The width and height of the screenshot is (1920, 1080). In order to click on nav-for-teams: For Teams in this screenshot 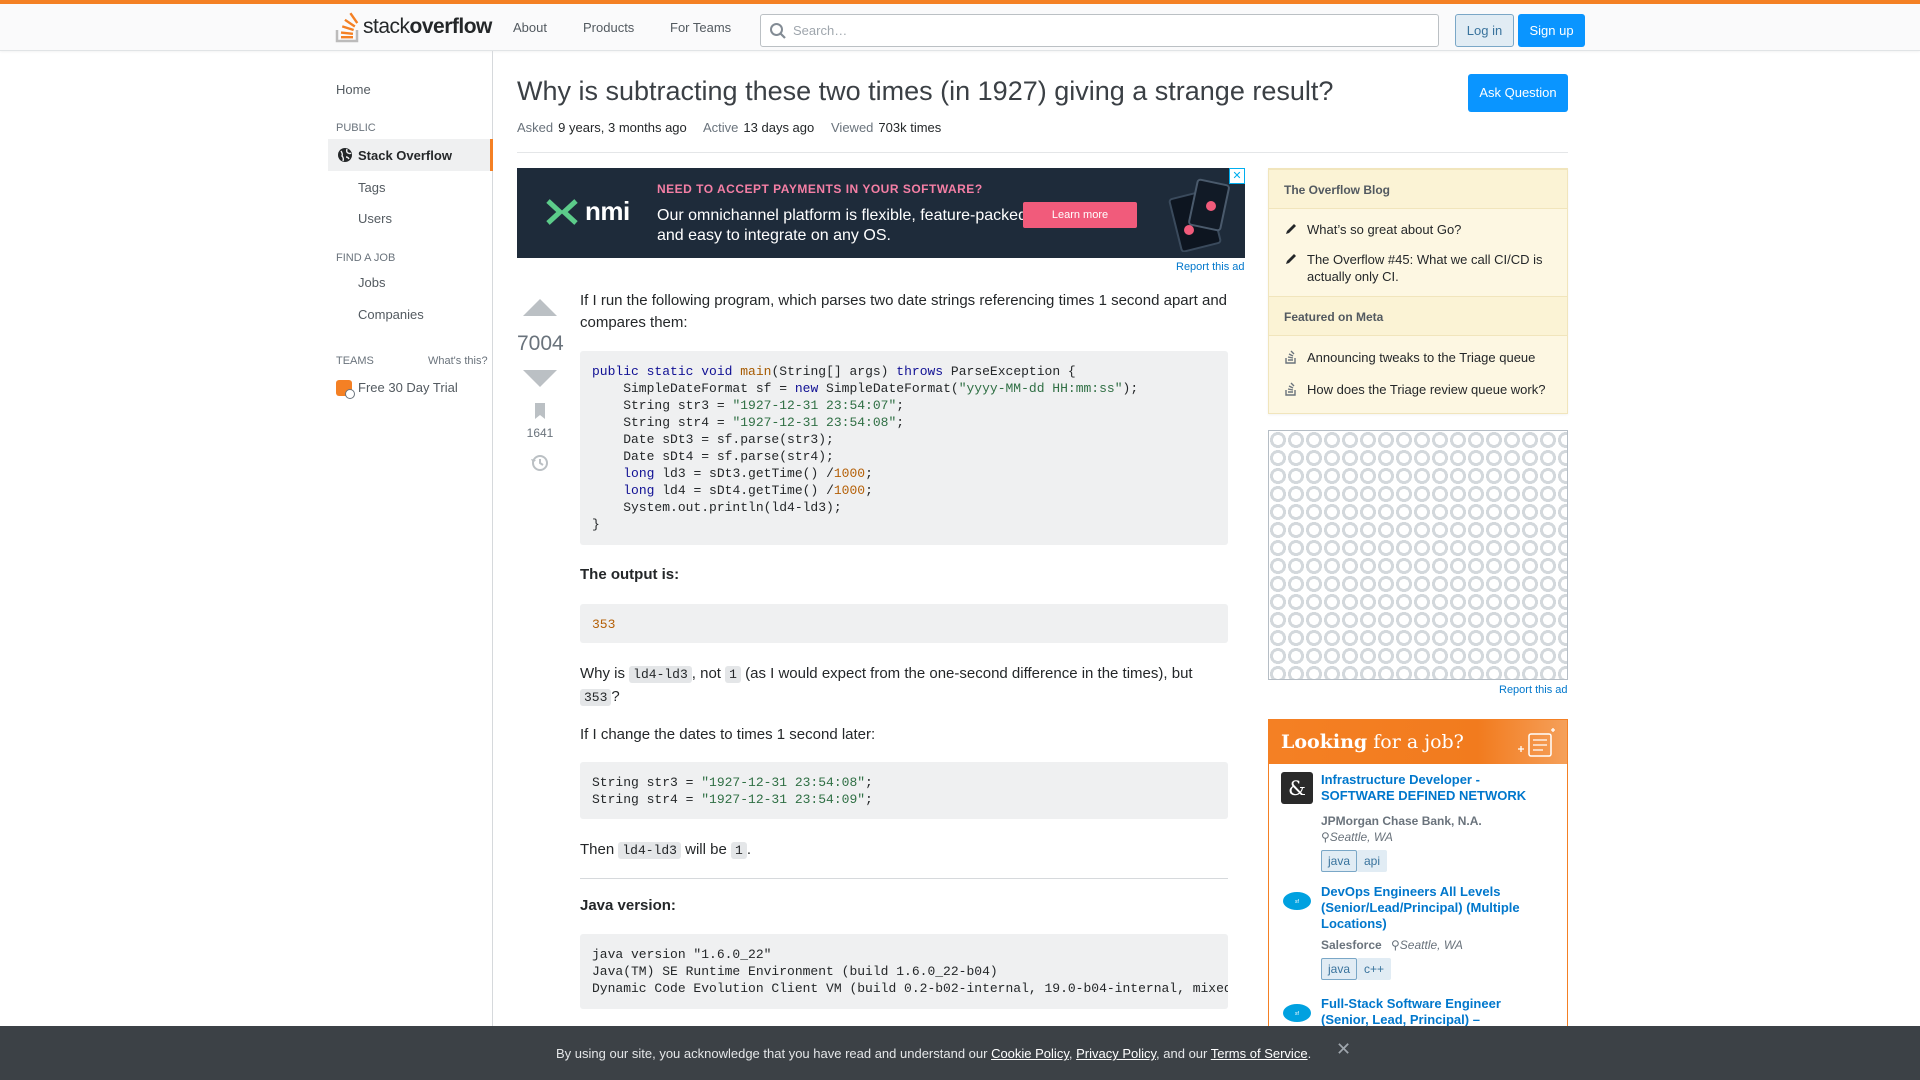, I will do `click(700, 27)`.